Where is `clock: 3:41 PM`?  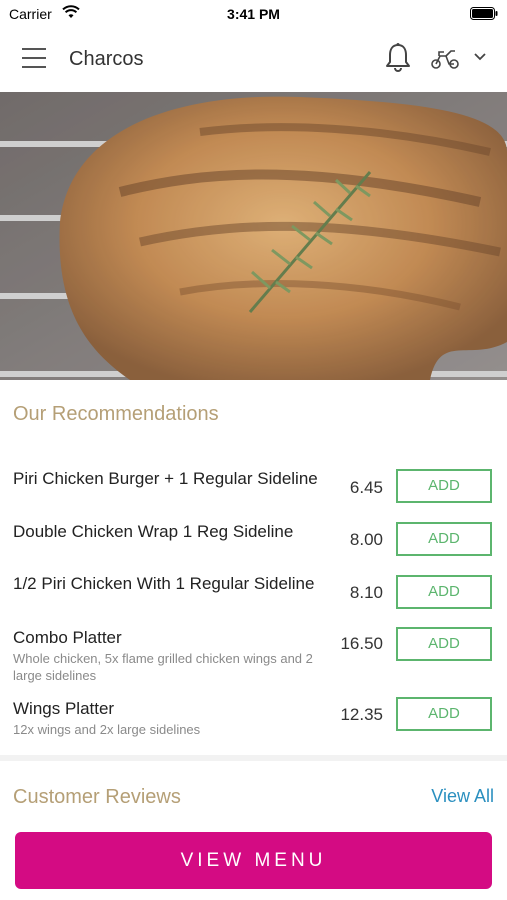 clock: 3:41 PM is located at coordinates (253, 14).